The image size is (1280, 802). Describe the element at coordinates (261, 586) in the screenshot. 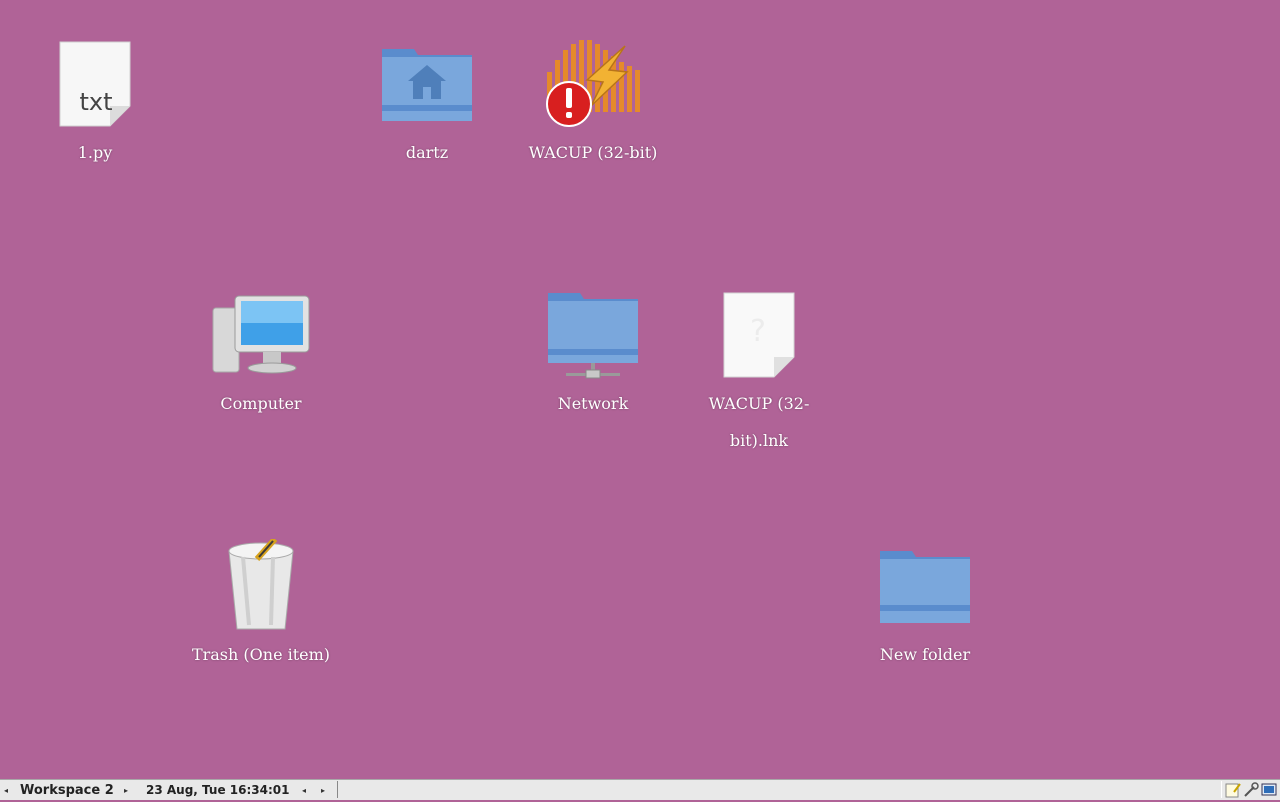

I see `trash-full-icon` at that location.